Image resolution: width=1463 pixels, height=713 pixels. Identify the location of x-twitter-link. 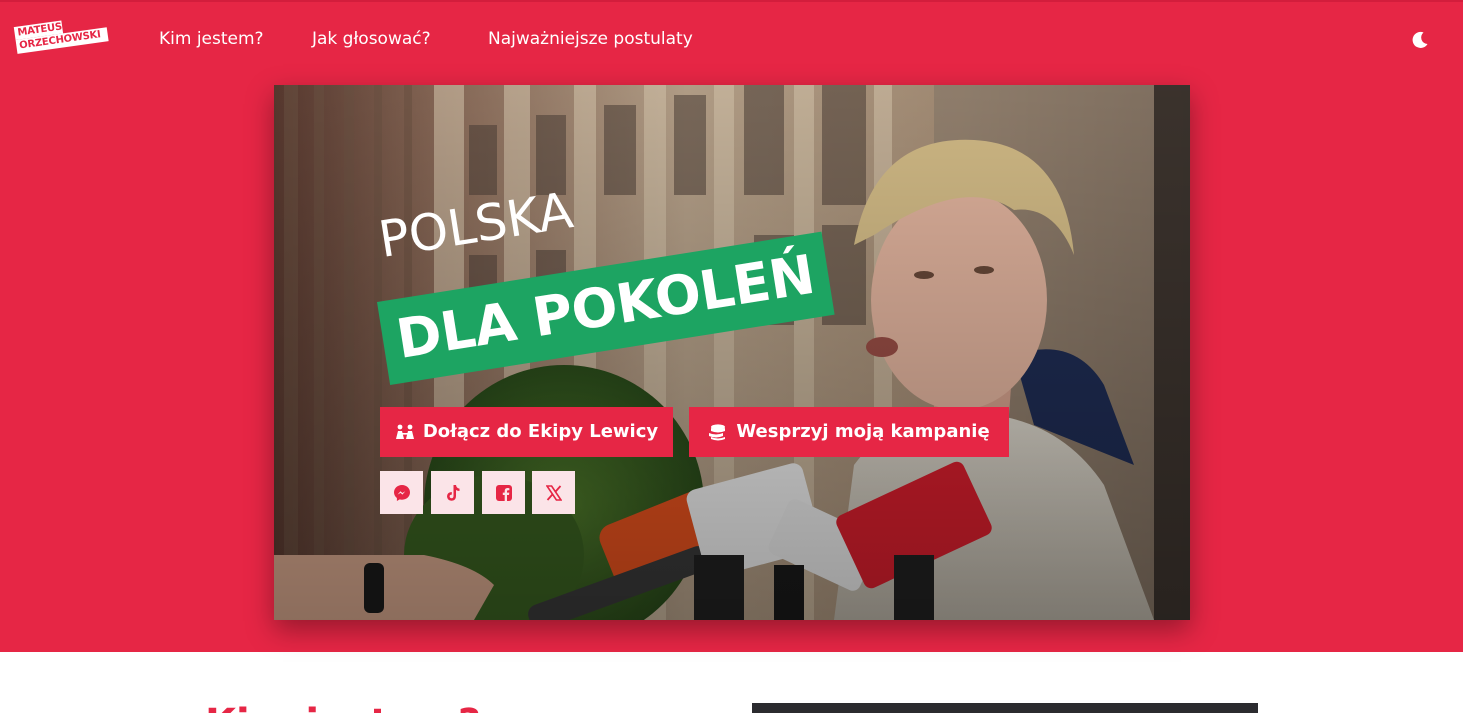
(553, 492).